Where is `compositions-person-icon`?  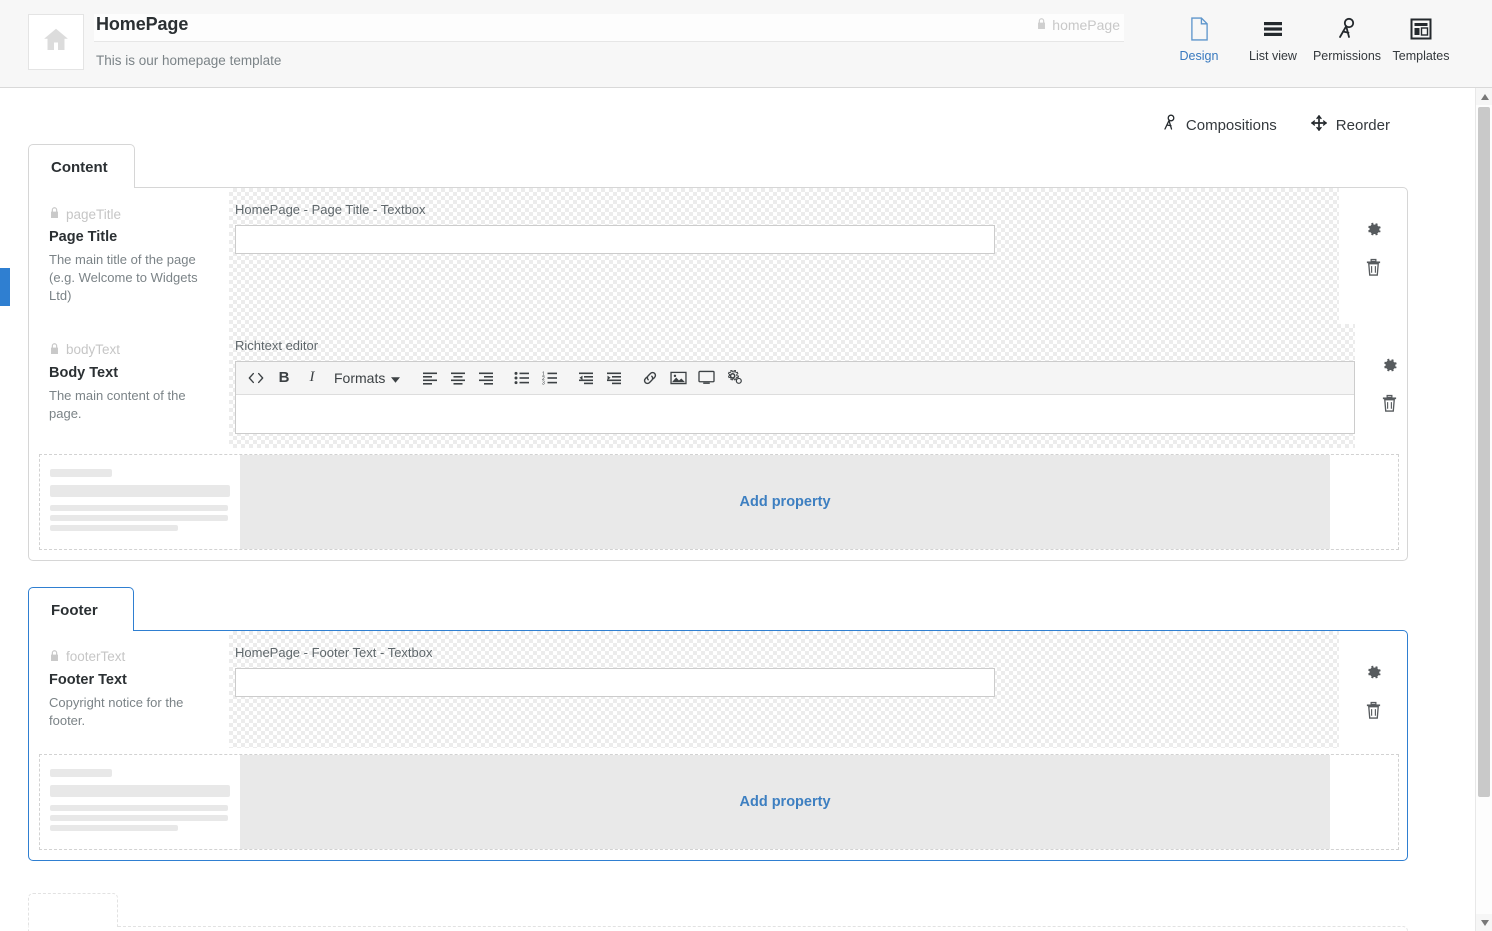
compositions-person-icon is located at coordinates (1170, 125).